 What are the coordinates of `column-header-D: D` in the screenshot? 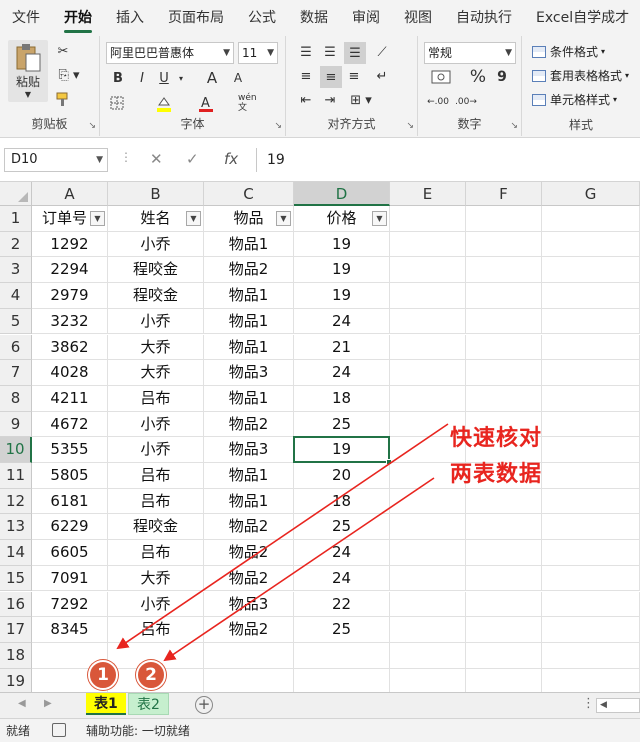 It's located at (342, 194).